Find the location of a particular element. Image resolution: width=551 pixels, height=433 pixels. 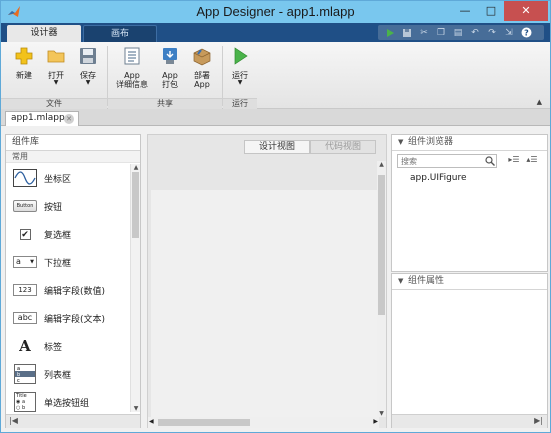

list-item: abc 编辑字段(文本) is located at coordinates (68, 318).